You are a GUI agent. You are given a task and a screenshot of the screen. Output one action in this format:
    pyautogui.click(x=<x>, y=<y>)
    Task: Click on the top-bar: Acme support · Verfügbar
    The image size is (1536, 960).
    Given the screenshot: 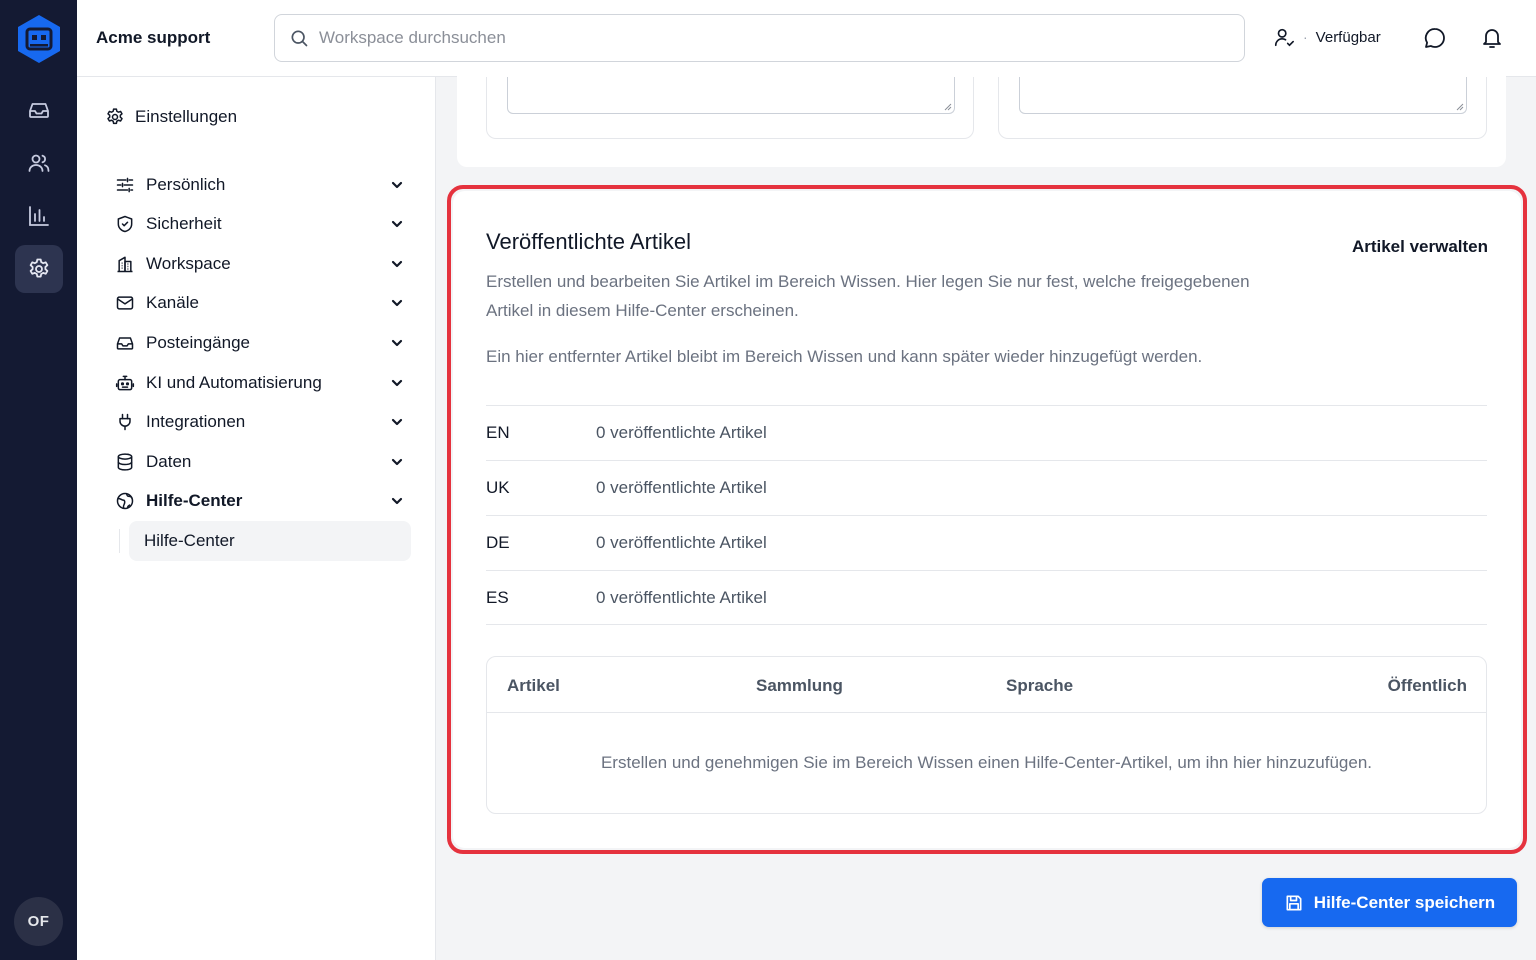 What is the action you would take?
    pyautogui.click(x=806, y=38)
    